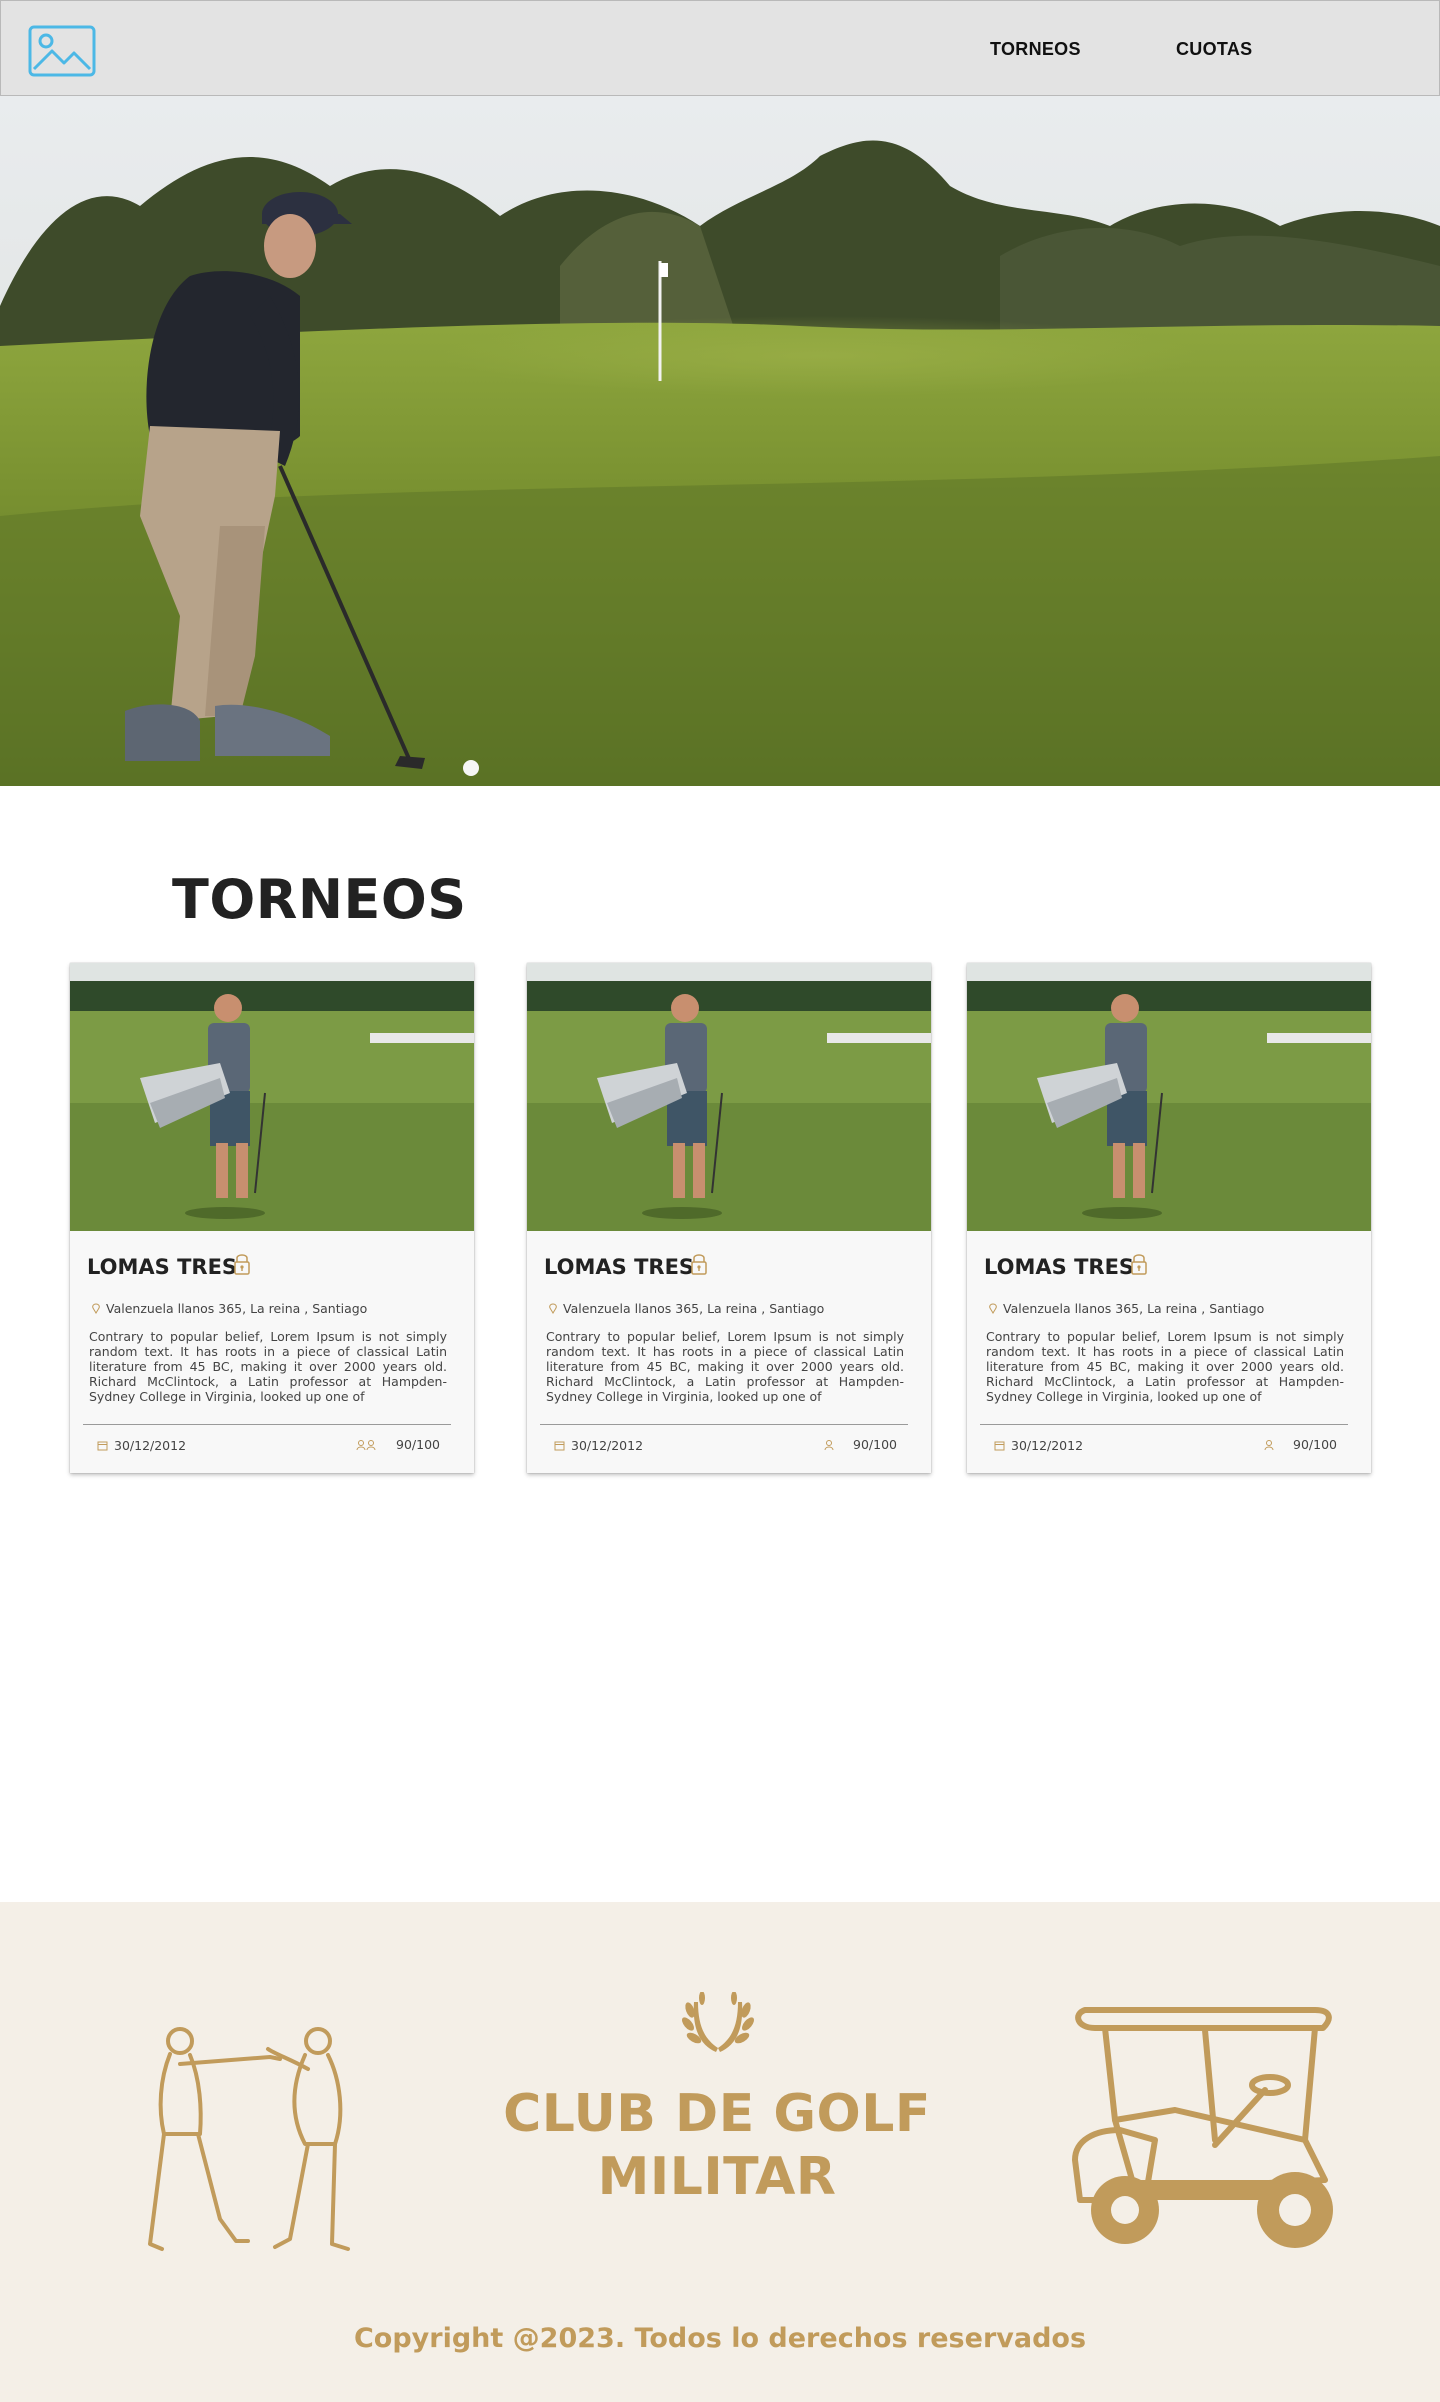 The image size is (1440, 2402). I want to click on image-placeholder-icon, so click(62, 51).